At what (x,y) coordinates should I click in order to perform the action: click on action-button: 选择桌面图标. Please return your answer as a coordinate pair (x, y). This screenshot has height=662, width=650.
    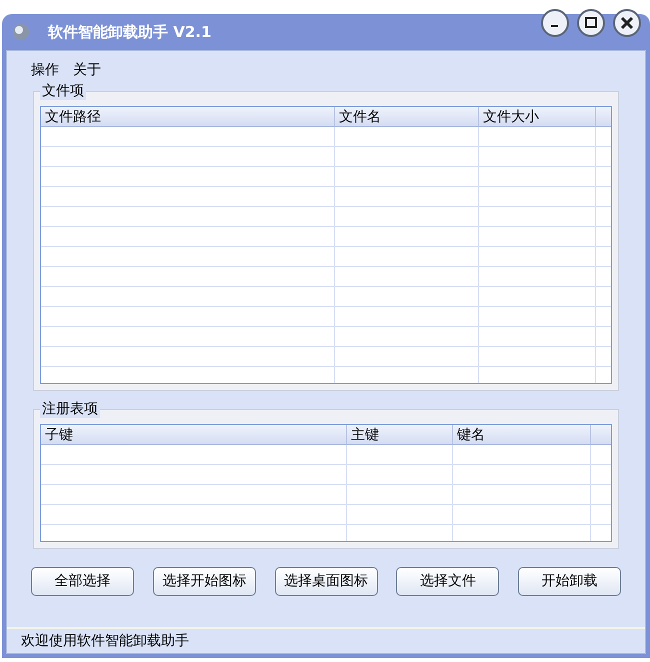
    Looking at the image, I should click on (326, 581).